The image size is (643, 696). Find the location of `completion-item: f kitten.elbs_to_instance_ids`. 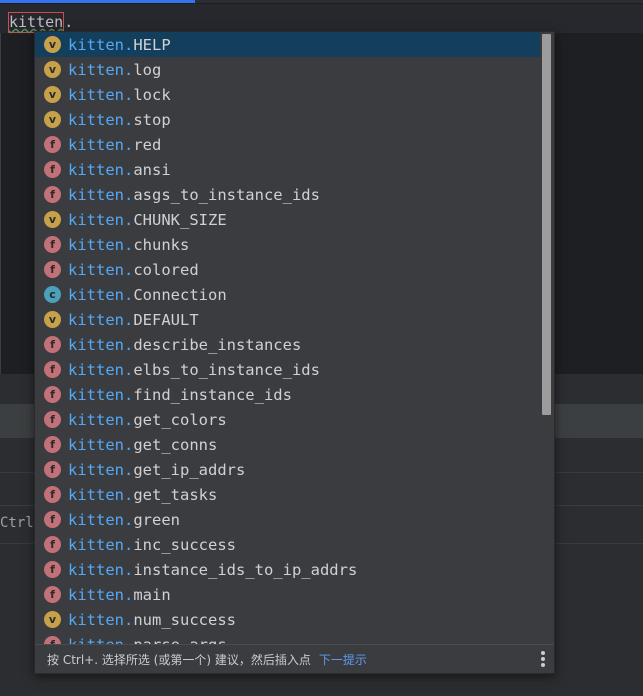

completion-item: f kitten.elbs_to_instance_ids is located at coordinates (287, 369).